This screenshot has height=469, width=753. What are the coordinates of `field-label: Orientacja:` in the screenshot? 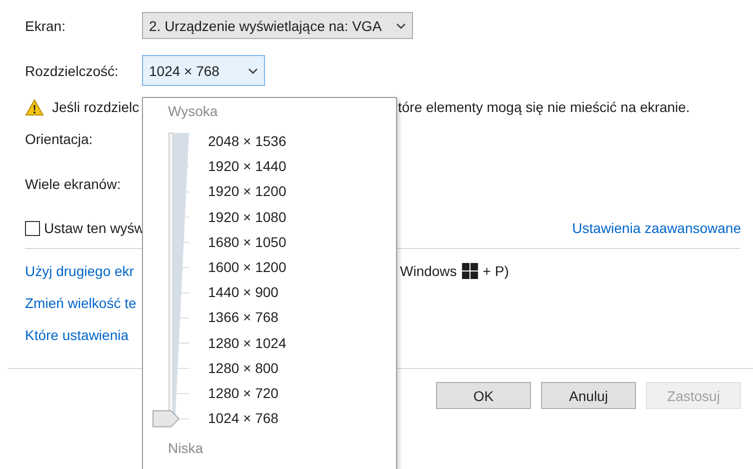 It's located at (59, 139).